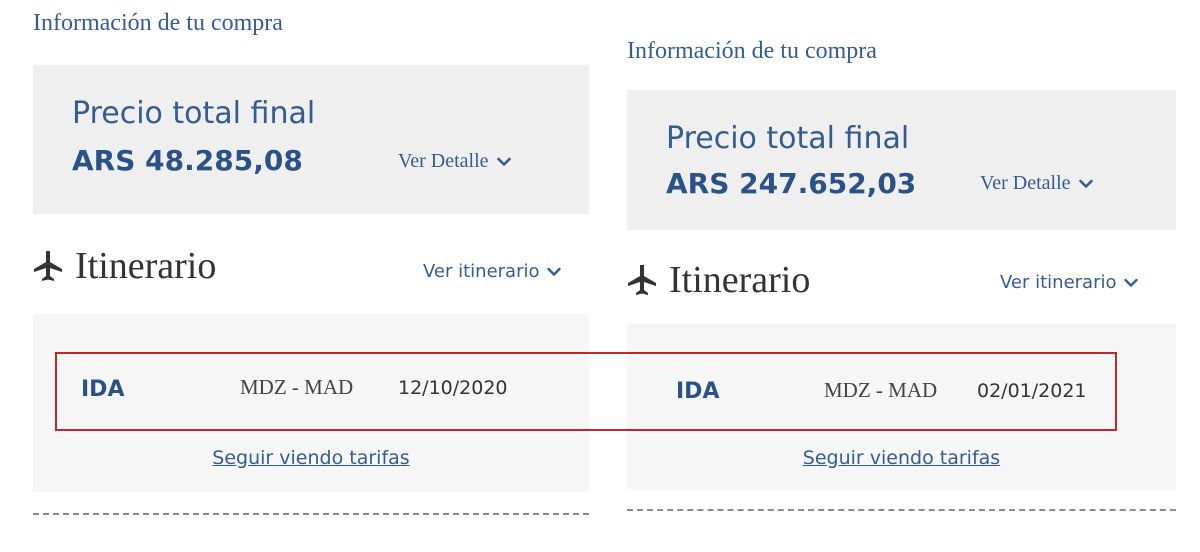 The height and width of the screenshot is (552, 1200). What do you see at coordinates (791, 183) in the screenshot?
I see `price-amount: ARS 247.652,03` at bounding box center [791, 183].